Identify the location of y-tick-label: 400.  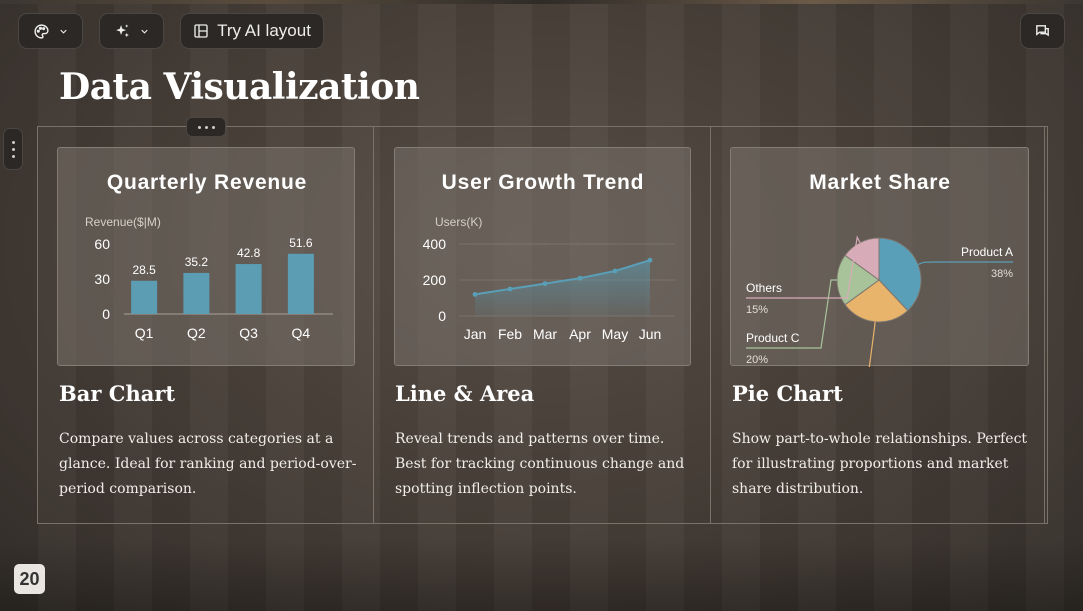
(435, 244).